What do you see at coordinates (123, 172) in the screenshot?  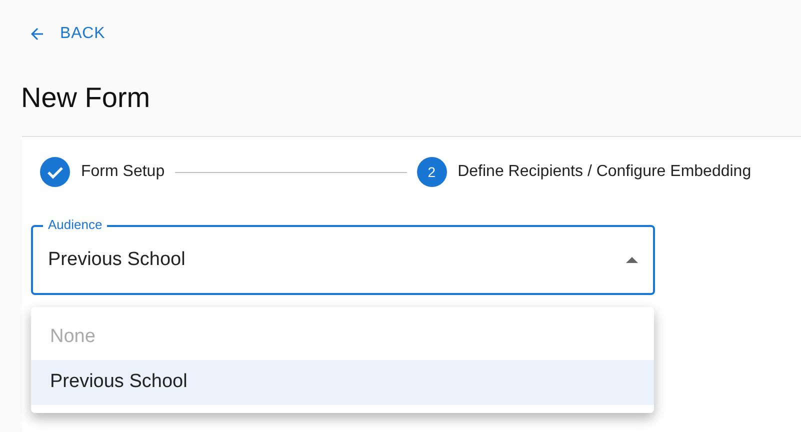 I see `step-label: Form Setup` at bounding box center [123, 172].